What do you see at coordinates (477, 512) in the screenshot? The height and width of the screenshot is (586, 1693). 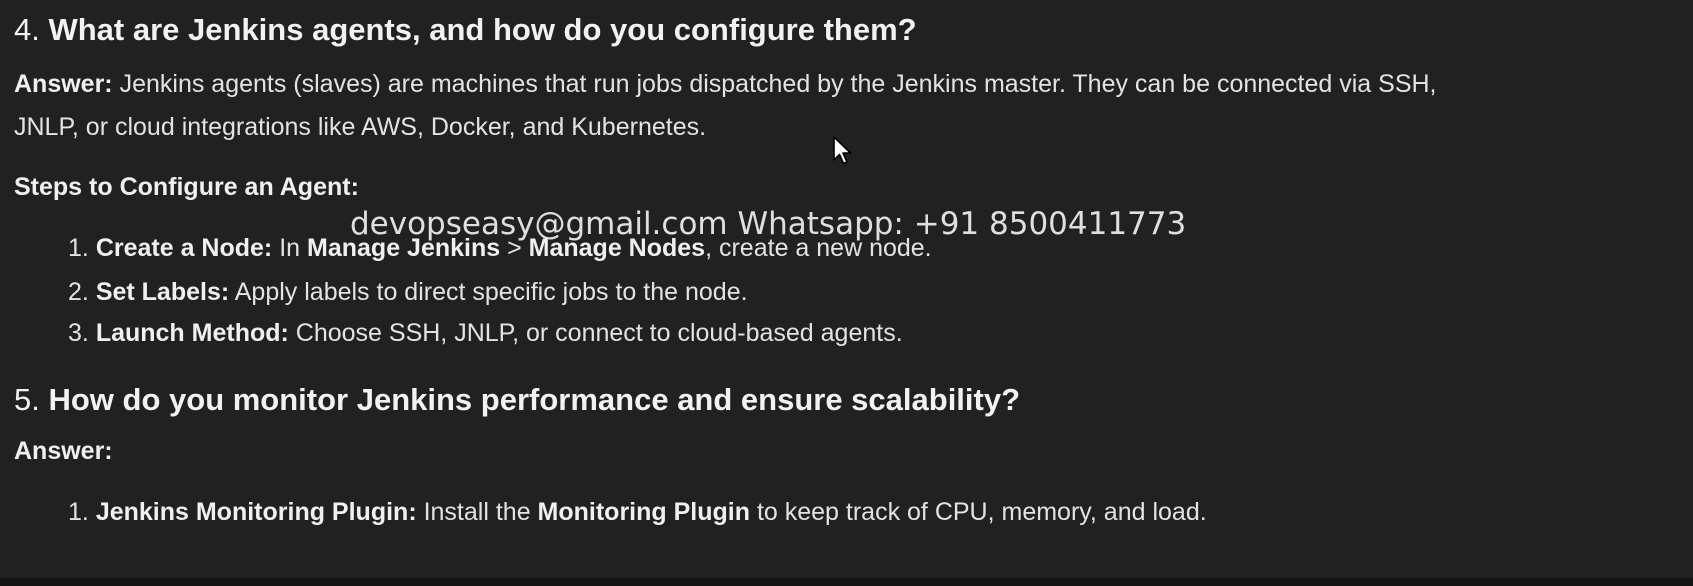 I see `list-item-text: Install the` at bounding box center [477, 512].